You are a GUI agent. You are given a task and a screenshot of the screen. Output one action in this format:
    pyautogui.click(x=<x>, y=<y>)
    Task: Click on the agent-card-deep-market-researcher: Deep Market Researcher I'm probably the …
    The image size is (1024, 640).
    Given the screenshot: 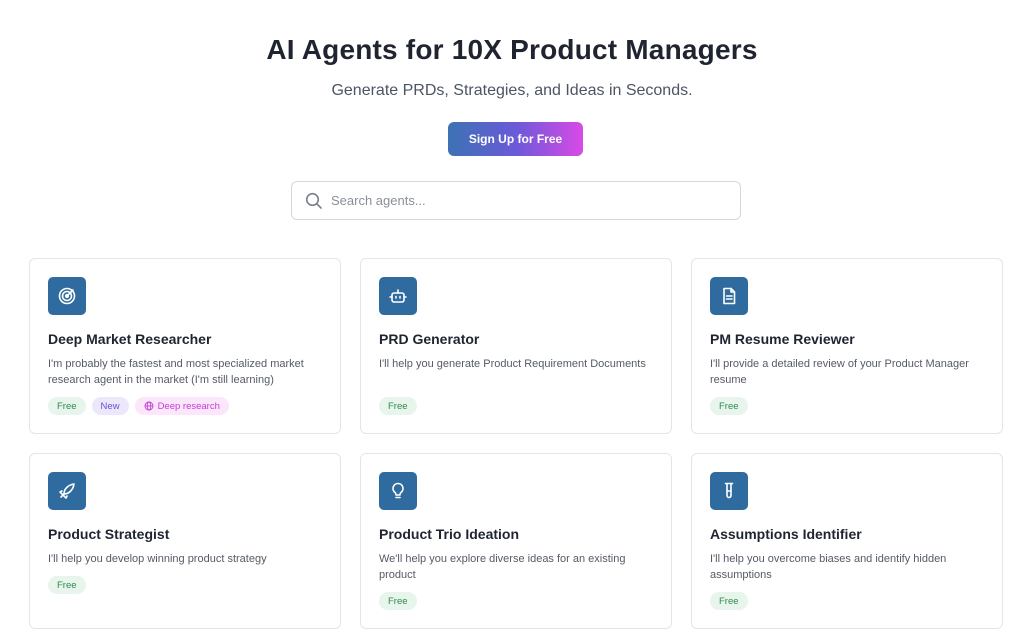 What is the action you would take?
    pyautogui.click(x=185, y=346)
    